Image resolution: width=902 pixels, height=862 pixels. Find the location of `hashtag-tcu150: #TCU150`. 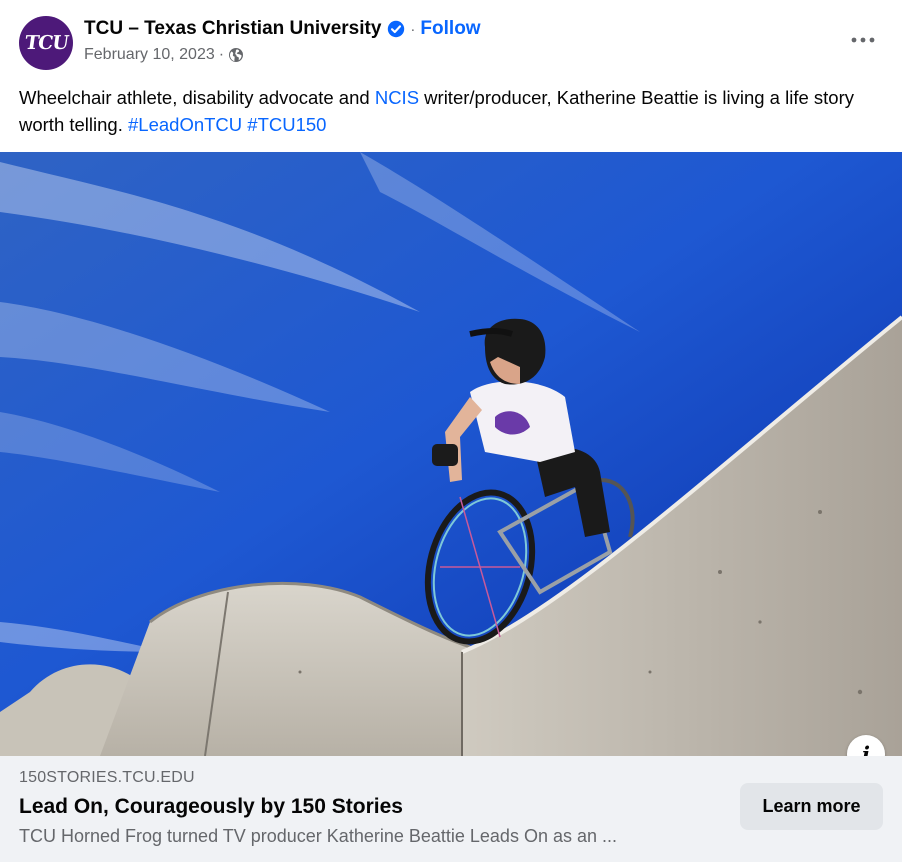

hashtag-tcu150: #TCU150 is located at coordinates (286, 124).